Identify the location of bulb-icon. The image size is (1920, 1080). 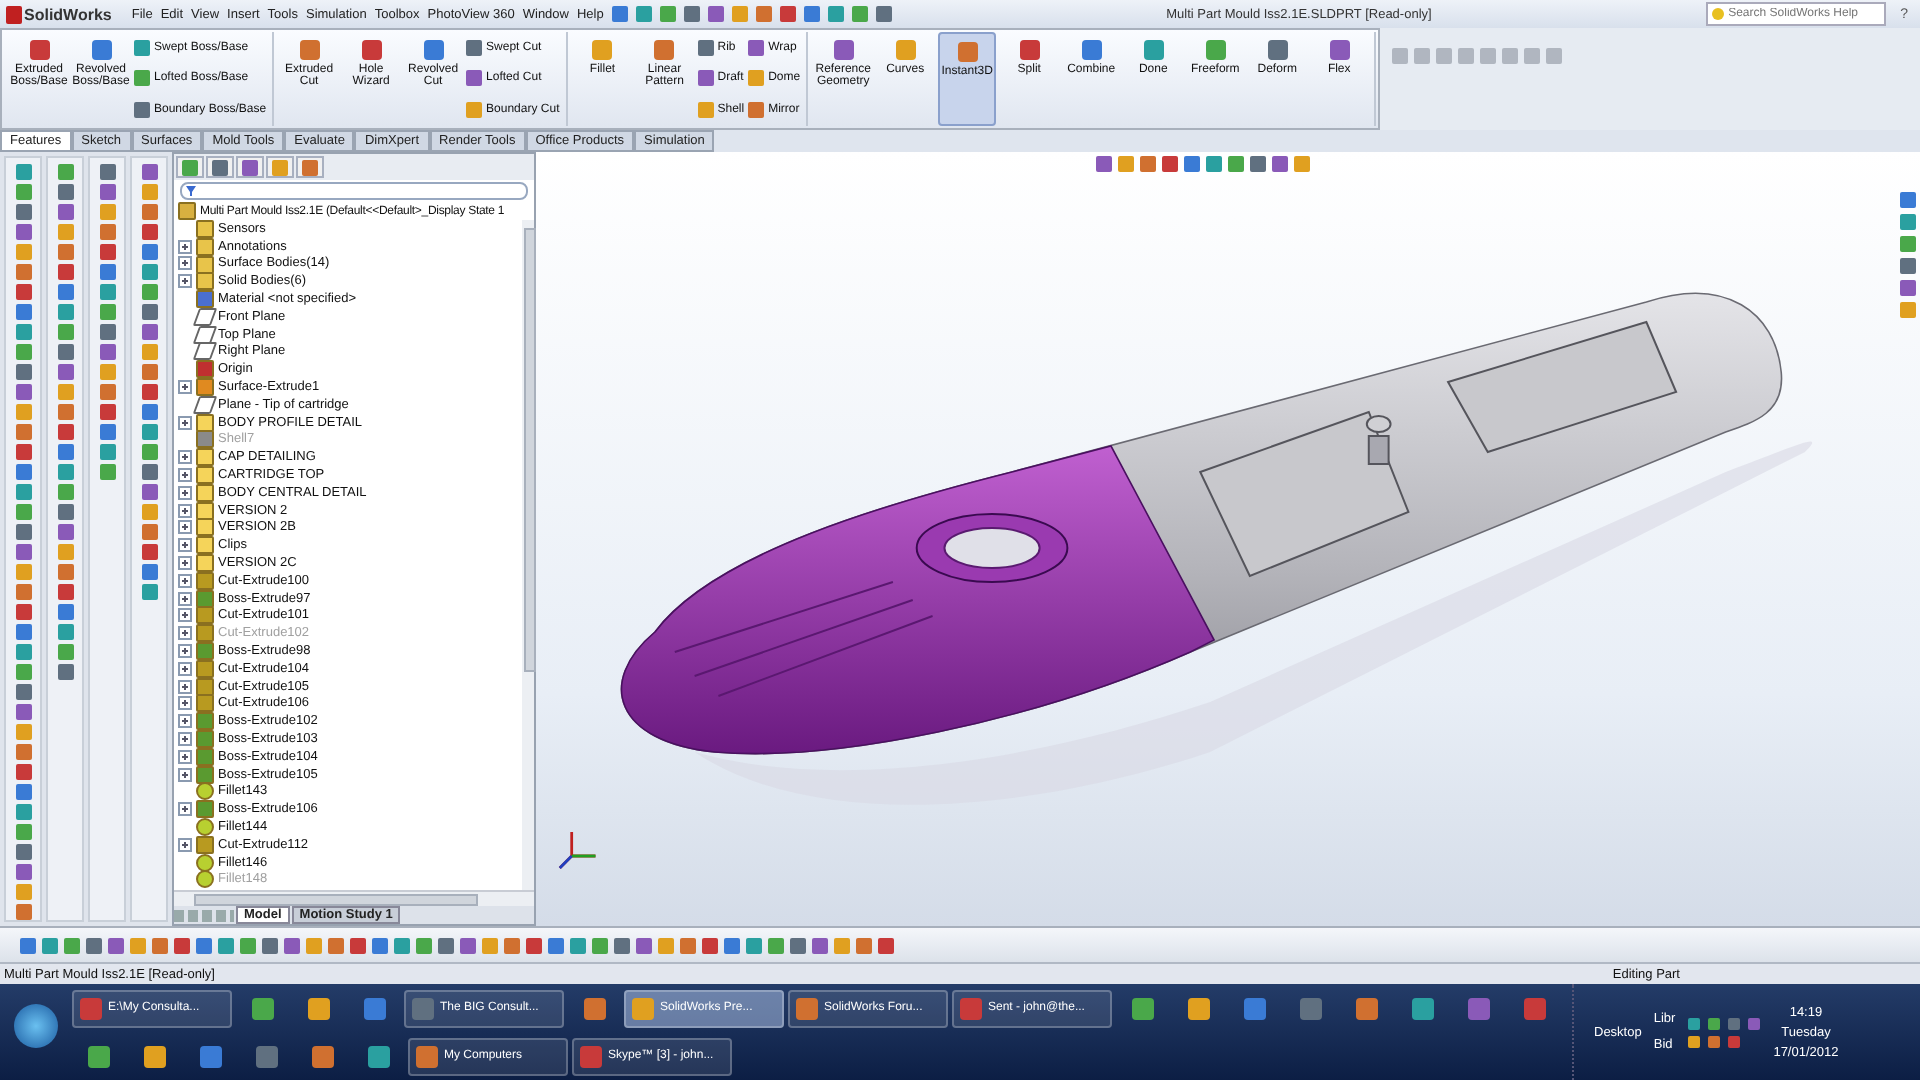
(1718, 14).